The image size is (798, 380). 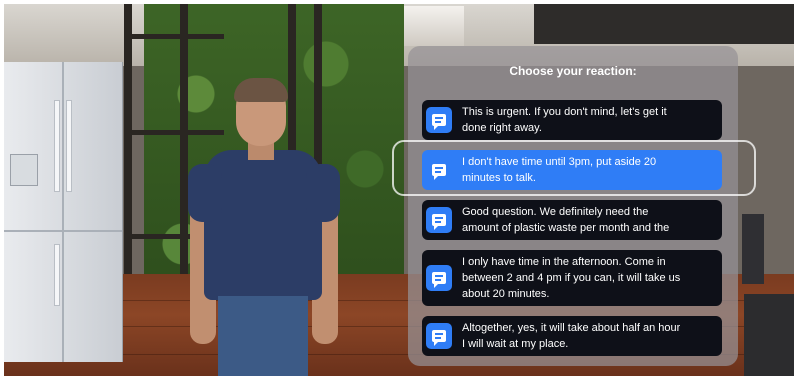 I want to click on character-left-sleeve, so click(x=205, y=193).